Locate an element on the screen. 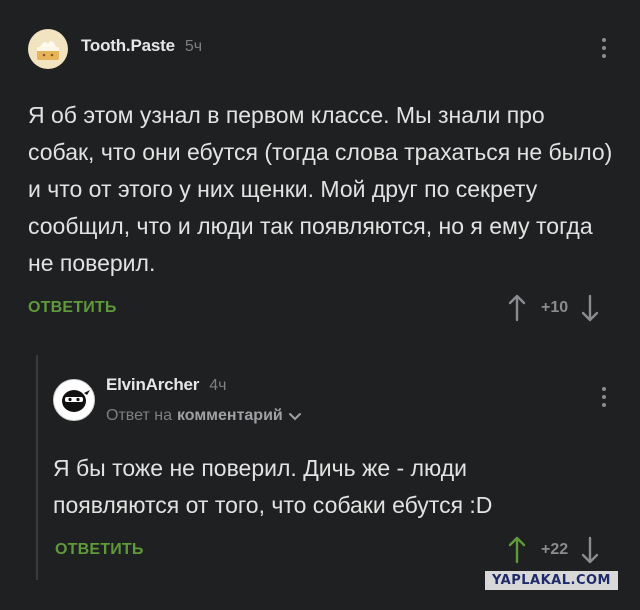  vote-controls: +10 is located at coordinates (553, 308).